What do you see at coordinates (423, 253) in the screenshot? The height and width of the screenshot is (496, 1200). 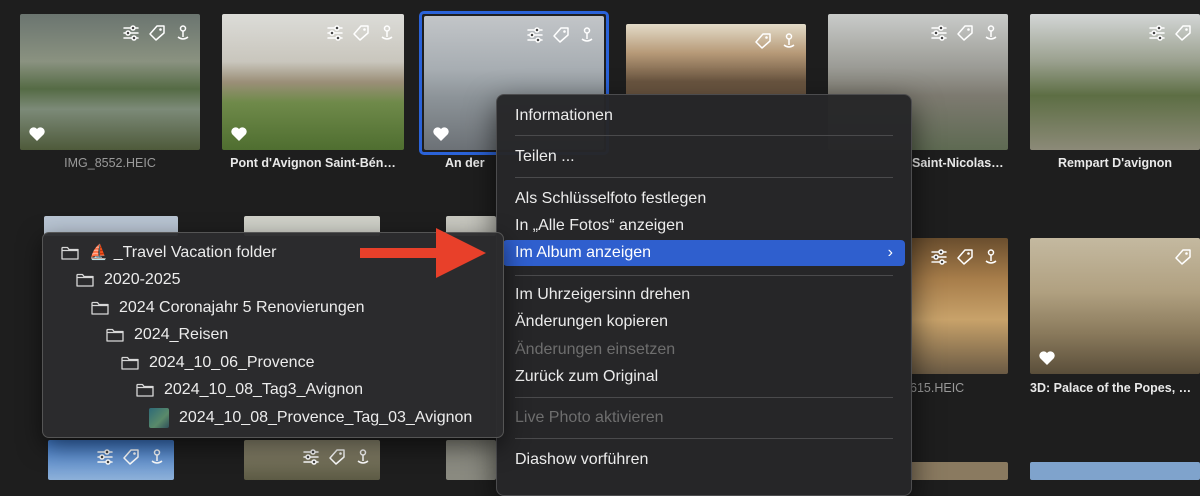 I see `red-arrow-icon` at bounding box center [423, 253].